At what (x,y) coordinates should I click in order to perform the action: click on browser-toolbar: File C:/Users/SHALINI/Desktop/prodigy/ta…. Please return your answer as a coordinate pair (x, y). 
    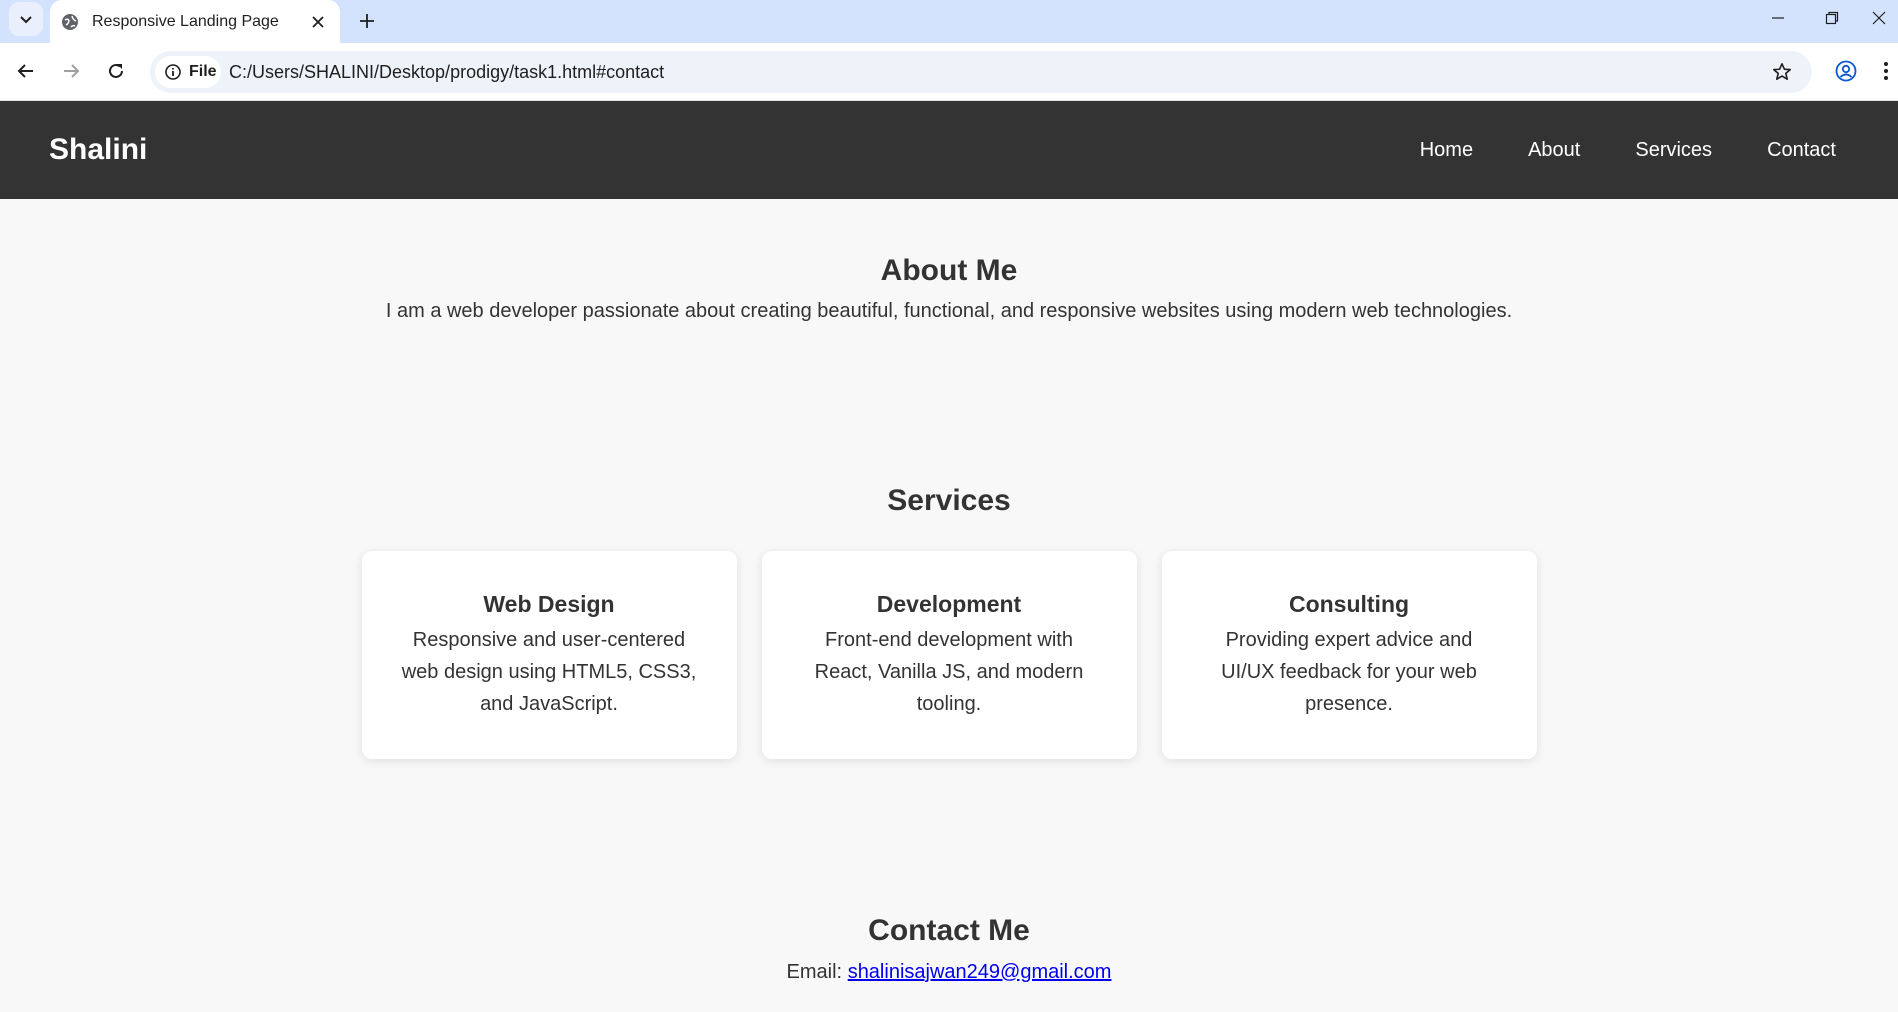
    Looking at the image, I should click on (949, 72).